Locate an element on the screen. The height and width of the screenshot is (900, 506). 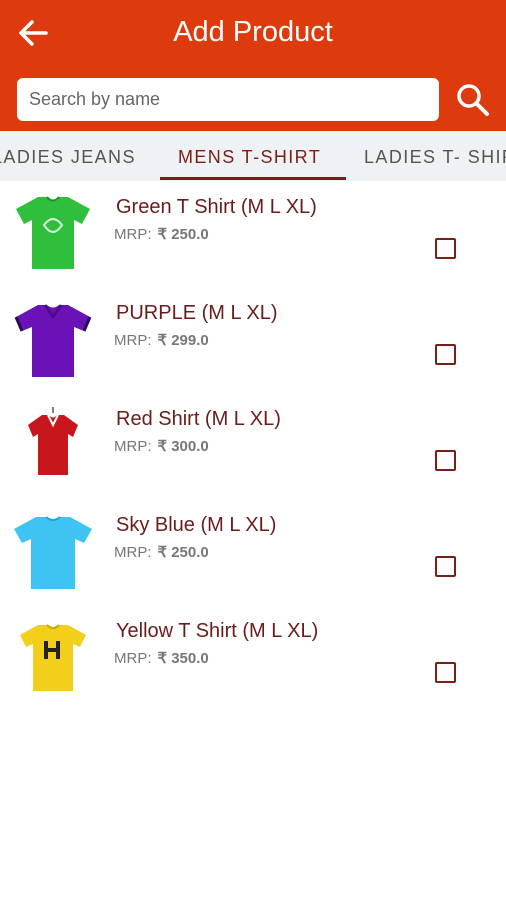
product-mrp: MRP: ₹ 300.0 is located at coordinates (161, 446).